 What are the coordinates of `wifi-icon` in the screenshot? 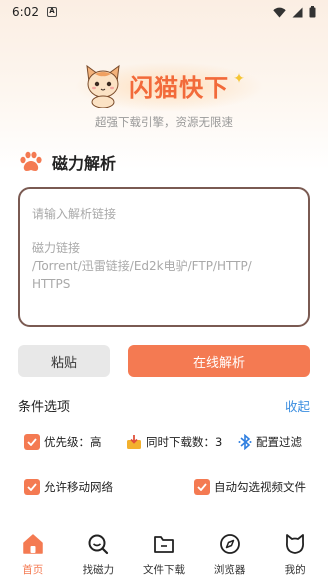 It's located at (279, 12).